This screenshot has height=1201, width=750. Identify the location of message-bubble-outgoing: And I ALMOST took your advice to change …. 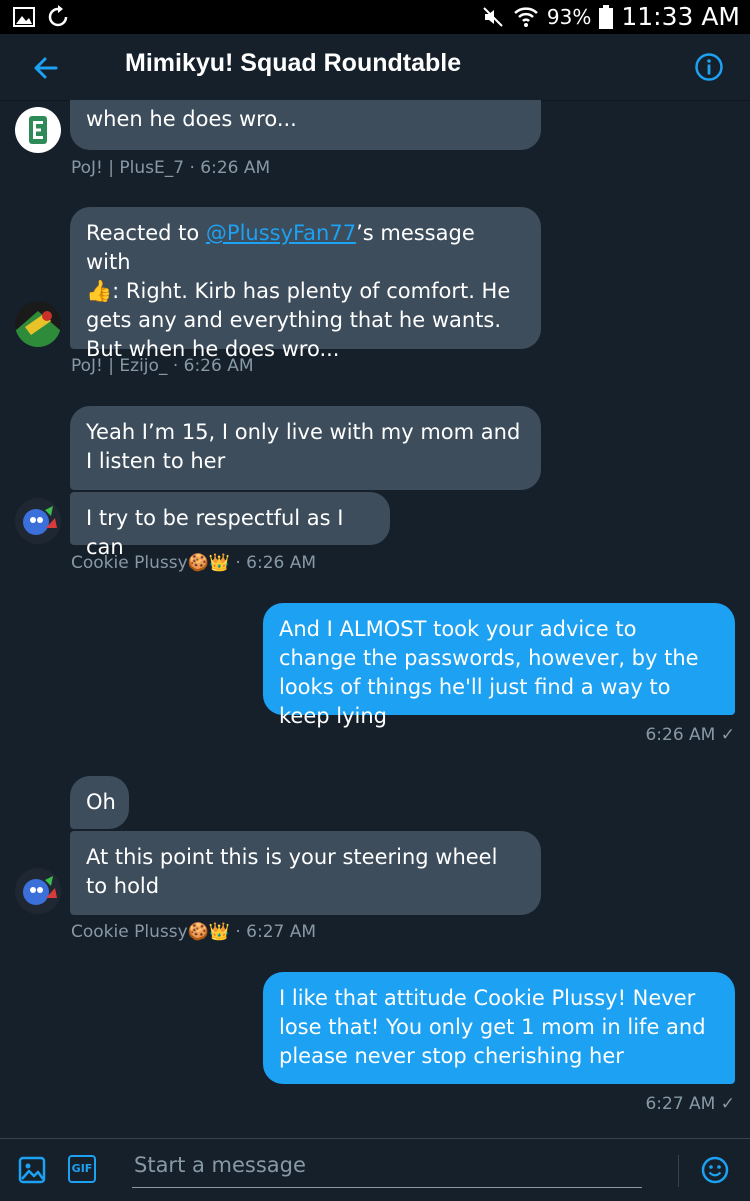
(499, 665).